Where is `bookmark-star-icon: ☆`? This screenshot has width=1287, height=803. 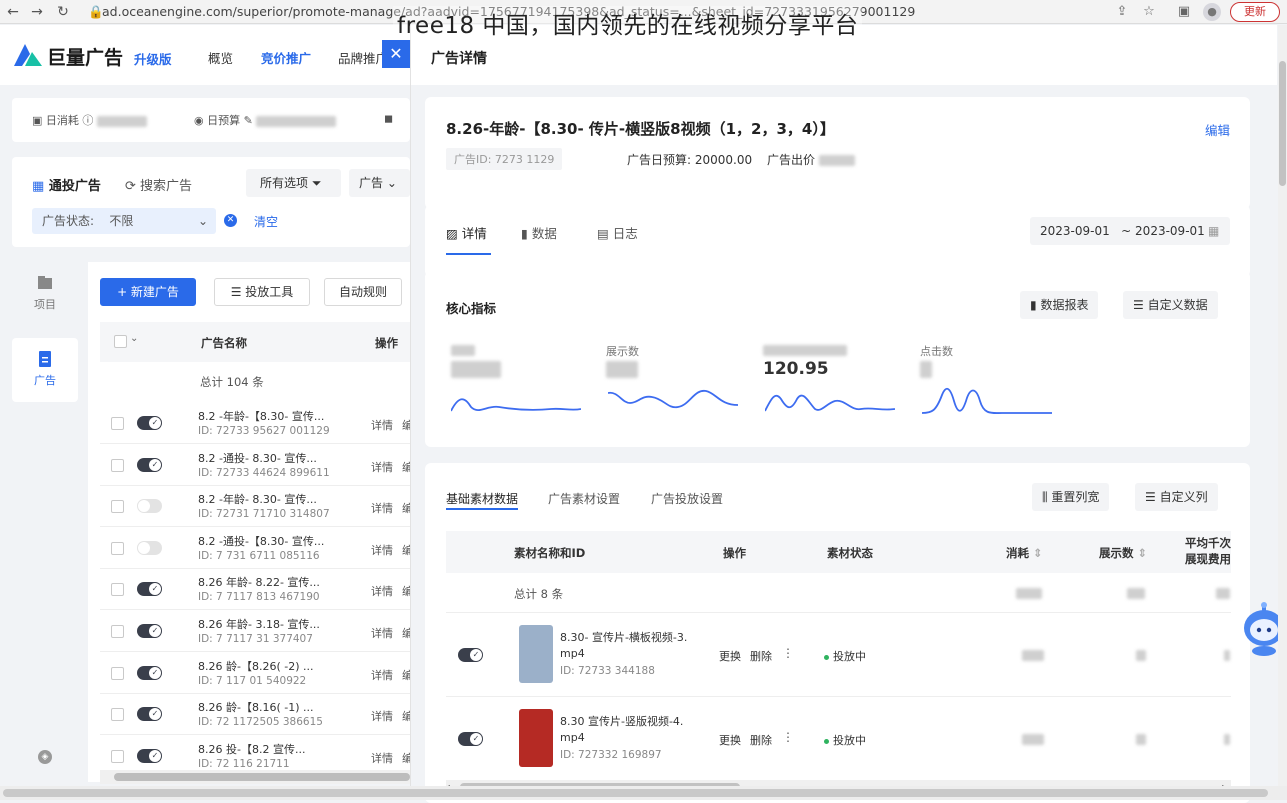
bookmark-star-icon: ☆ is located at coordinates (1149, 12).